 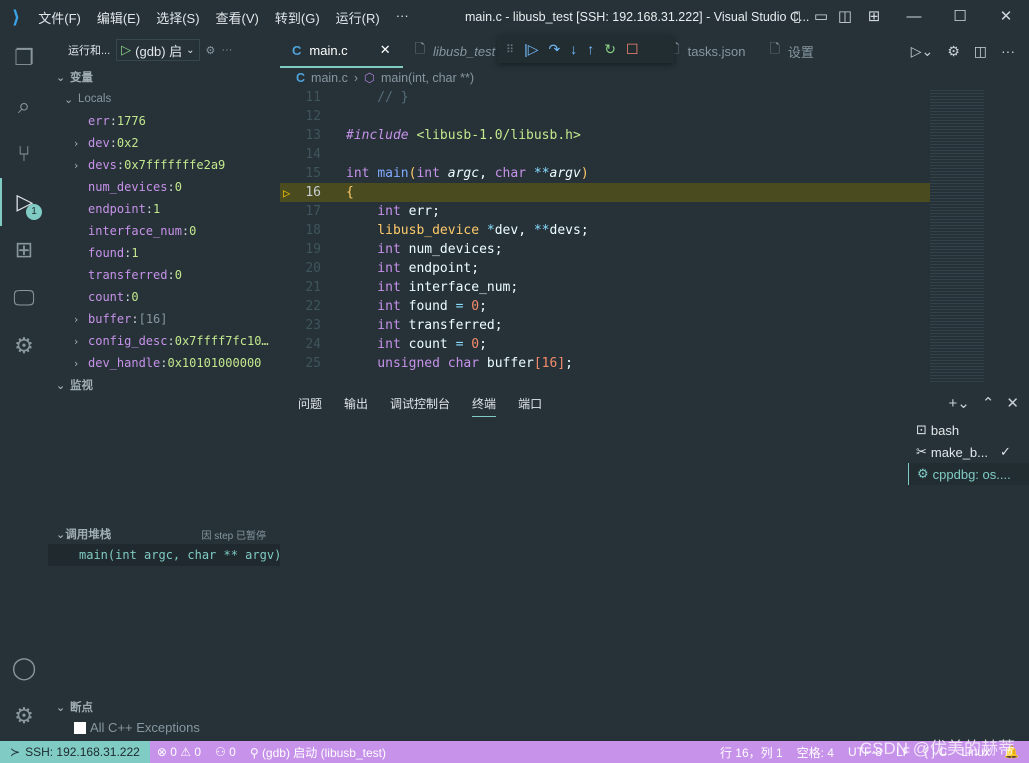 I want to click on panel-tab: 输出, so click(x=356, y=403).